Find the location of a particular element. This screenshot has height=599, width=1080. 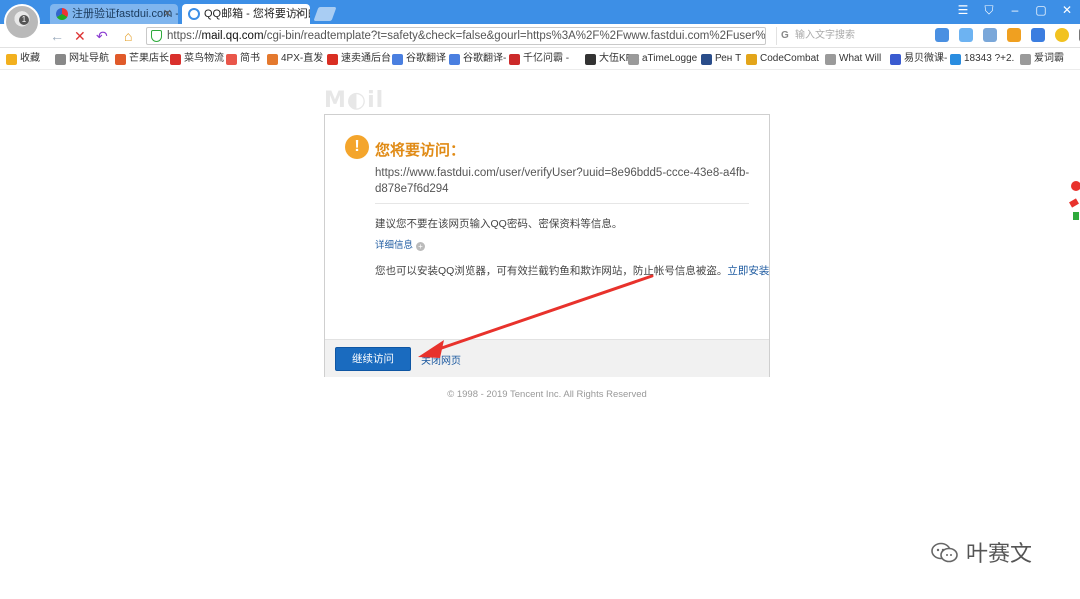

avatar-badge: 1 is located at coordinates (24, 20).